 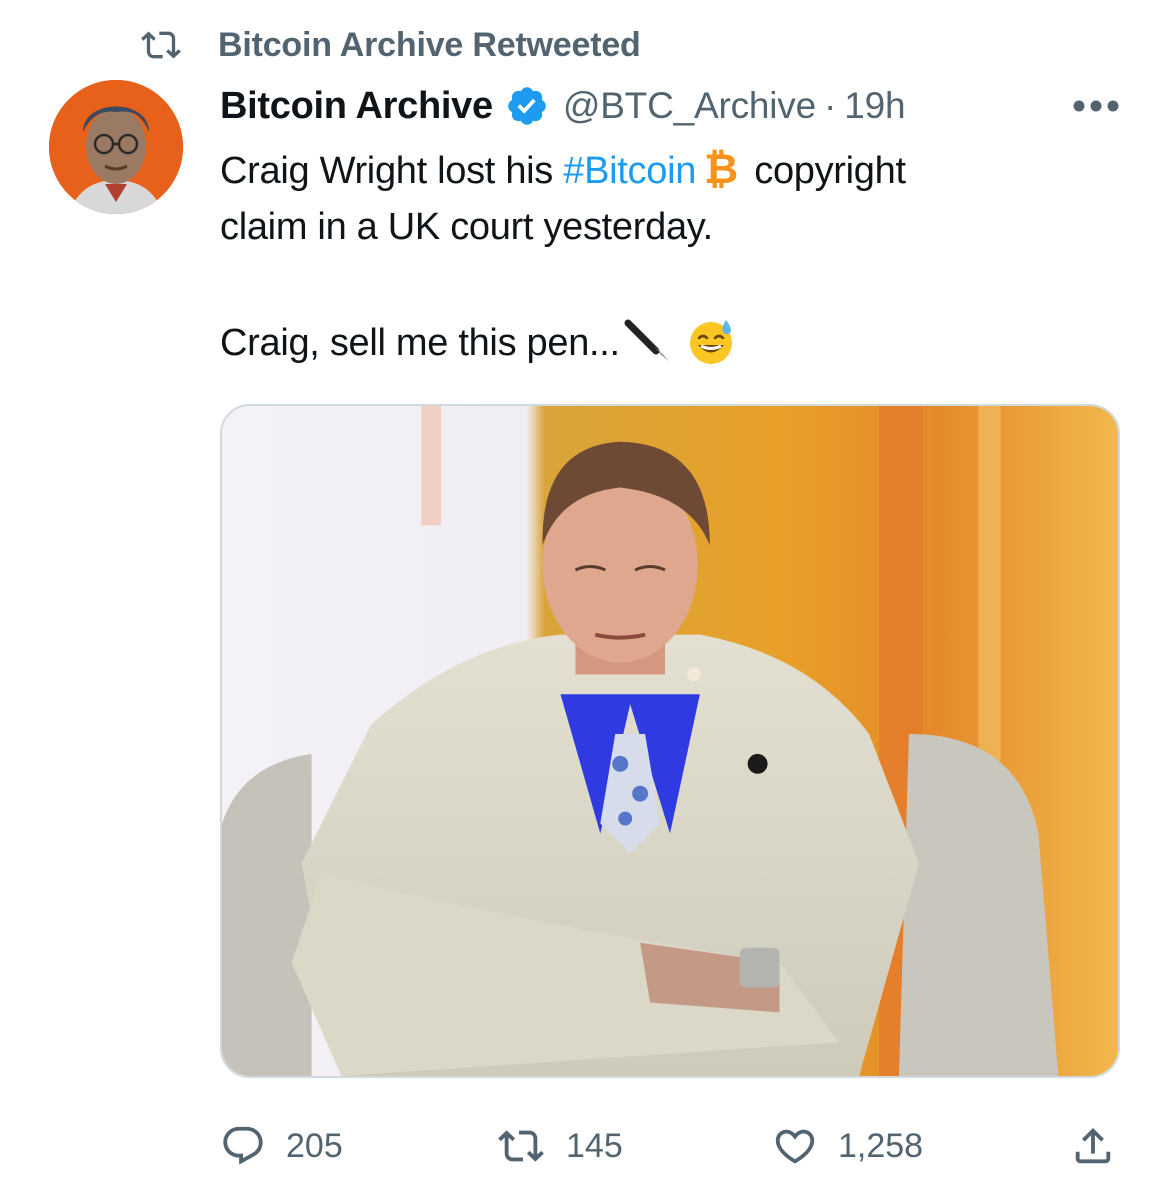 I want to click on retweet-header: Bitcoin Archive Retweeted, so click(x=389, y=45).